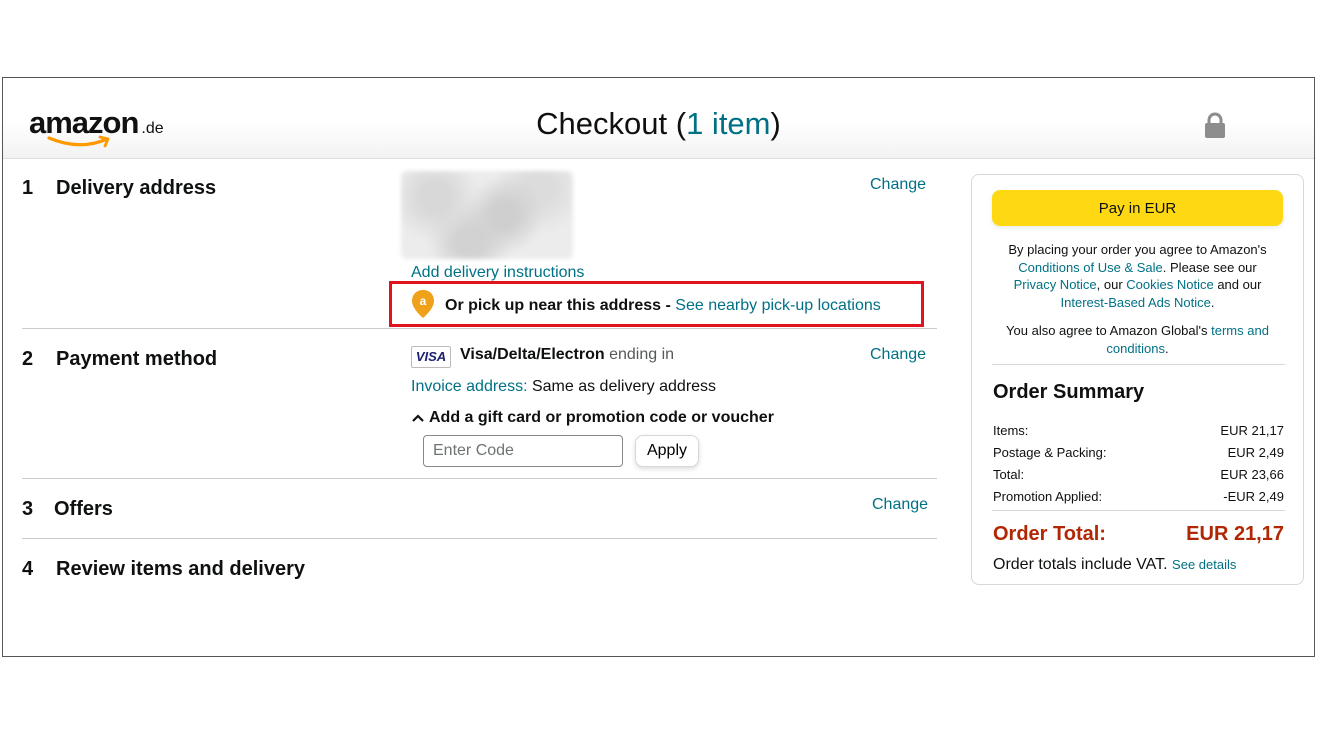 This screenshot has width=1320, height=744. What do you see at coordinates (1138, 496) in the screenshot?
I see `summary-row-promotion: Promotion Applied: -EUR 2,49` at bounding box center [1138, 496].